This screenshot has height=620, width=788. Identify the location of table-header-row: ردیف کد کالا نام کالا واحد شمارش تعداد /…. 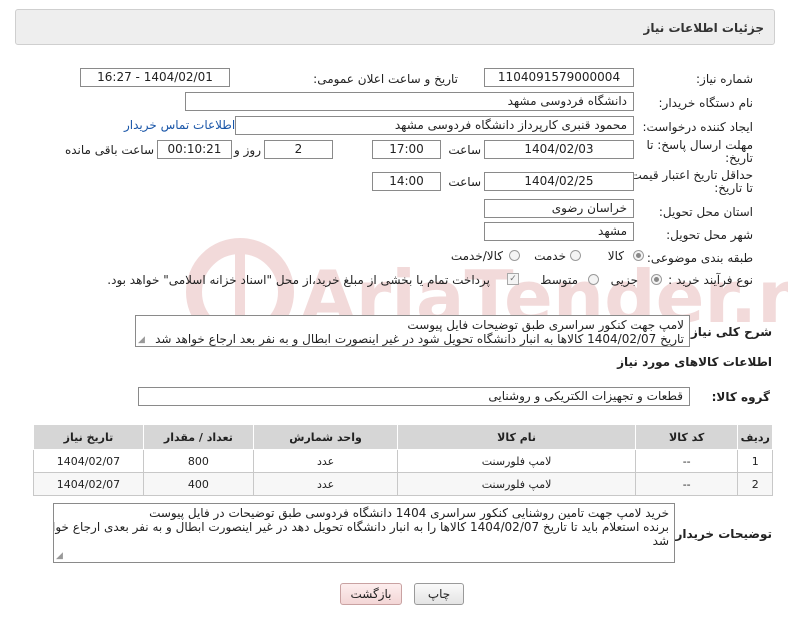
(403, 437).